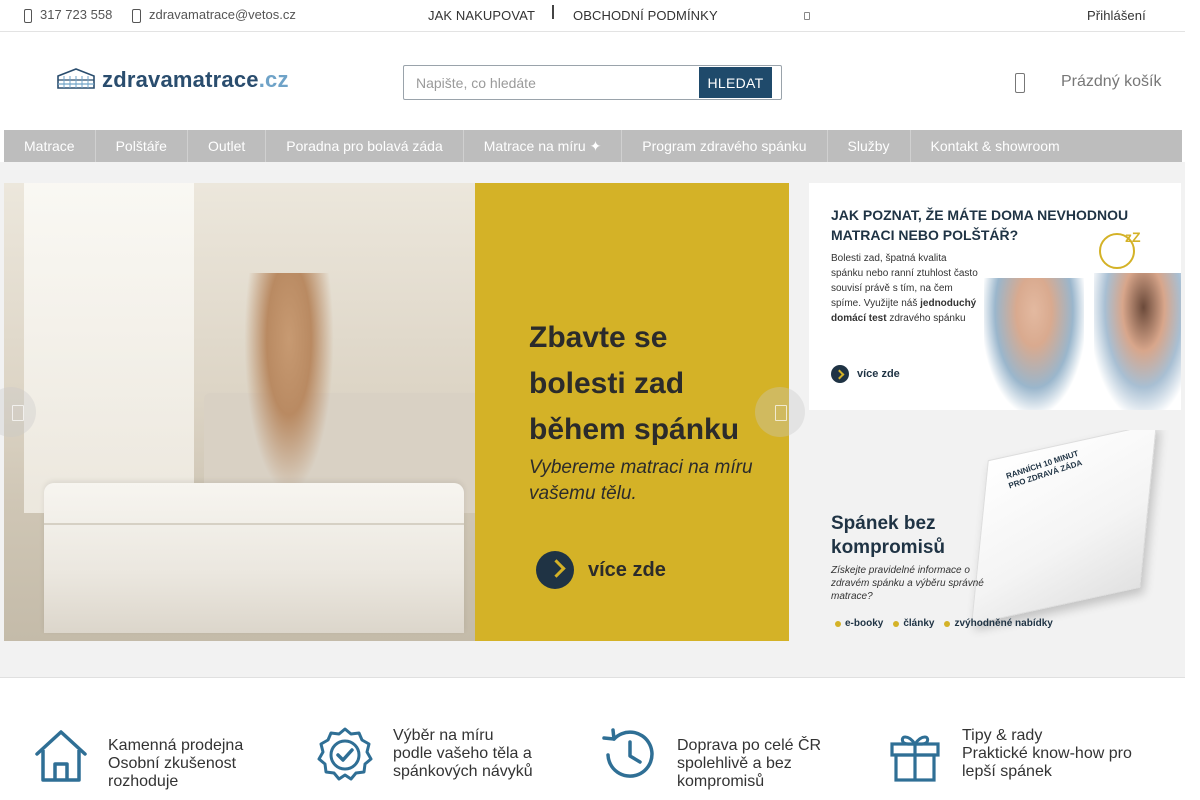  Describe the element at coordinates (634, 383) in the screenshot. I see `hero-headline: Zbavte se bolesti zad během spánku` at that location.